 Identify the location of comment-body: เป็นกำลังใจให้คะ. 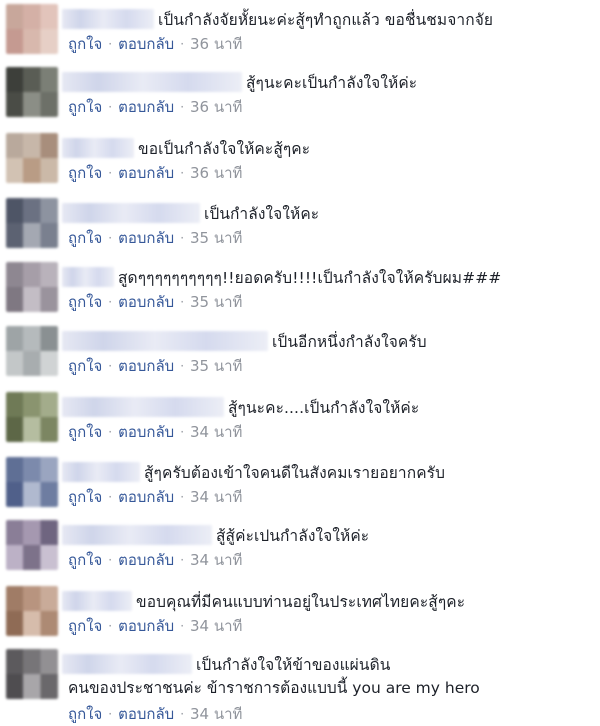
(190, 213).